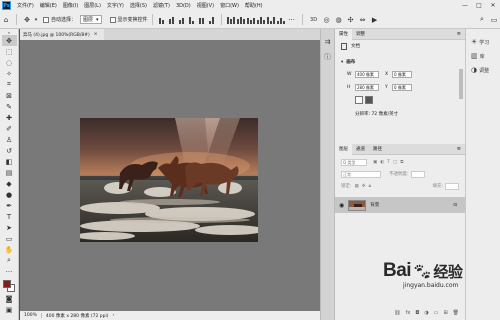 The image size is (500, 320). What do you see at coordinates (9, 51) in the screenshot?
I see `marquee-tool-icon: ⬚` at bounding box center [9, 51].